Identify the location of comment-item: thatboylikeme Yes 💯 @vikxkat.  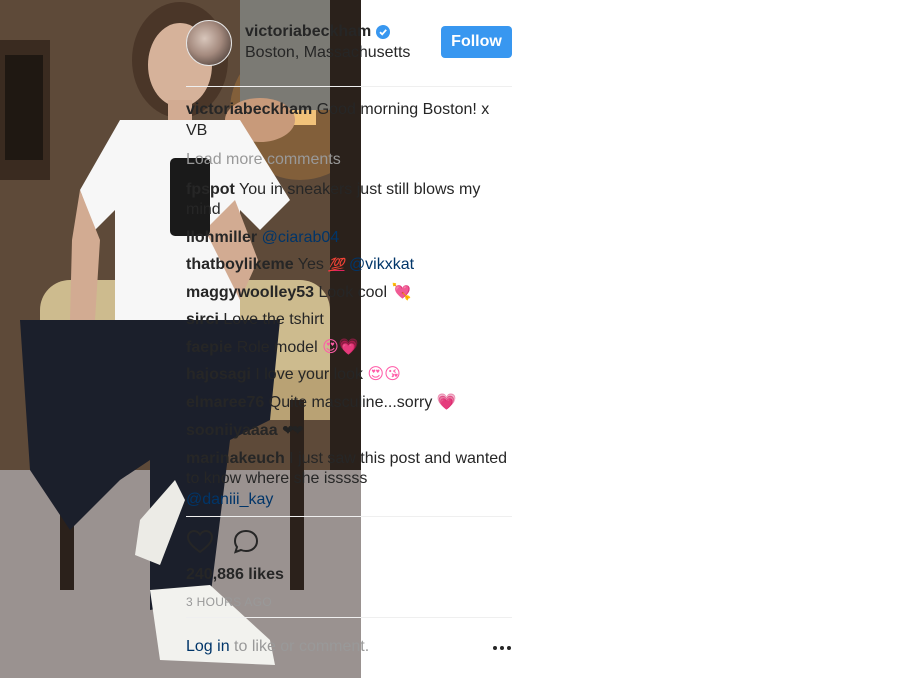
(349, 265).